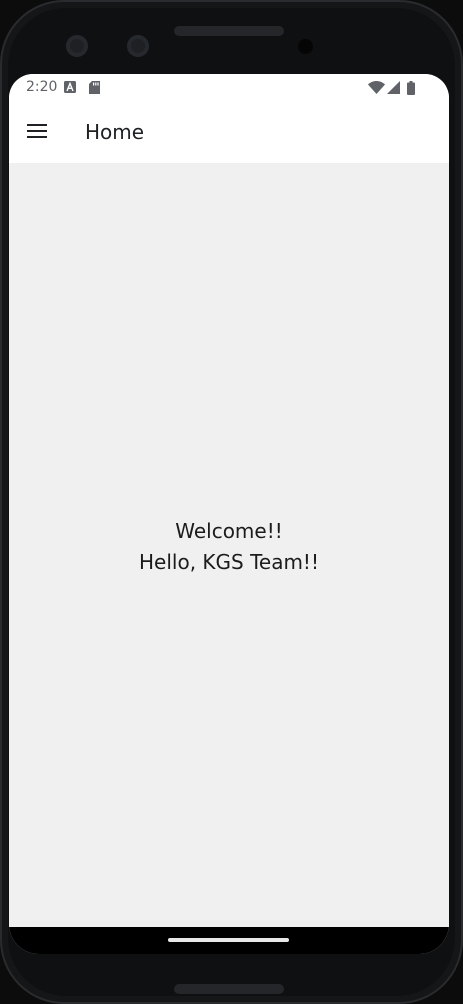 This screenshot has width=463, height=1004. I want to click on front-camera-icon, so click(305, 46).